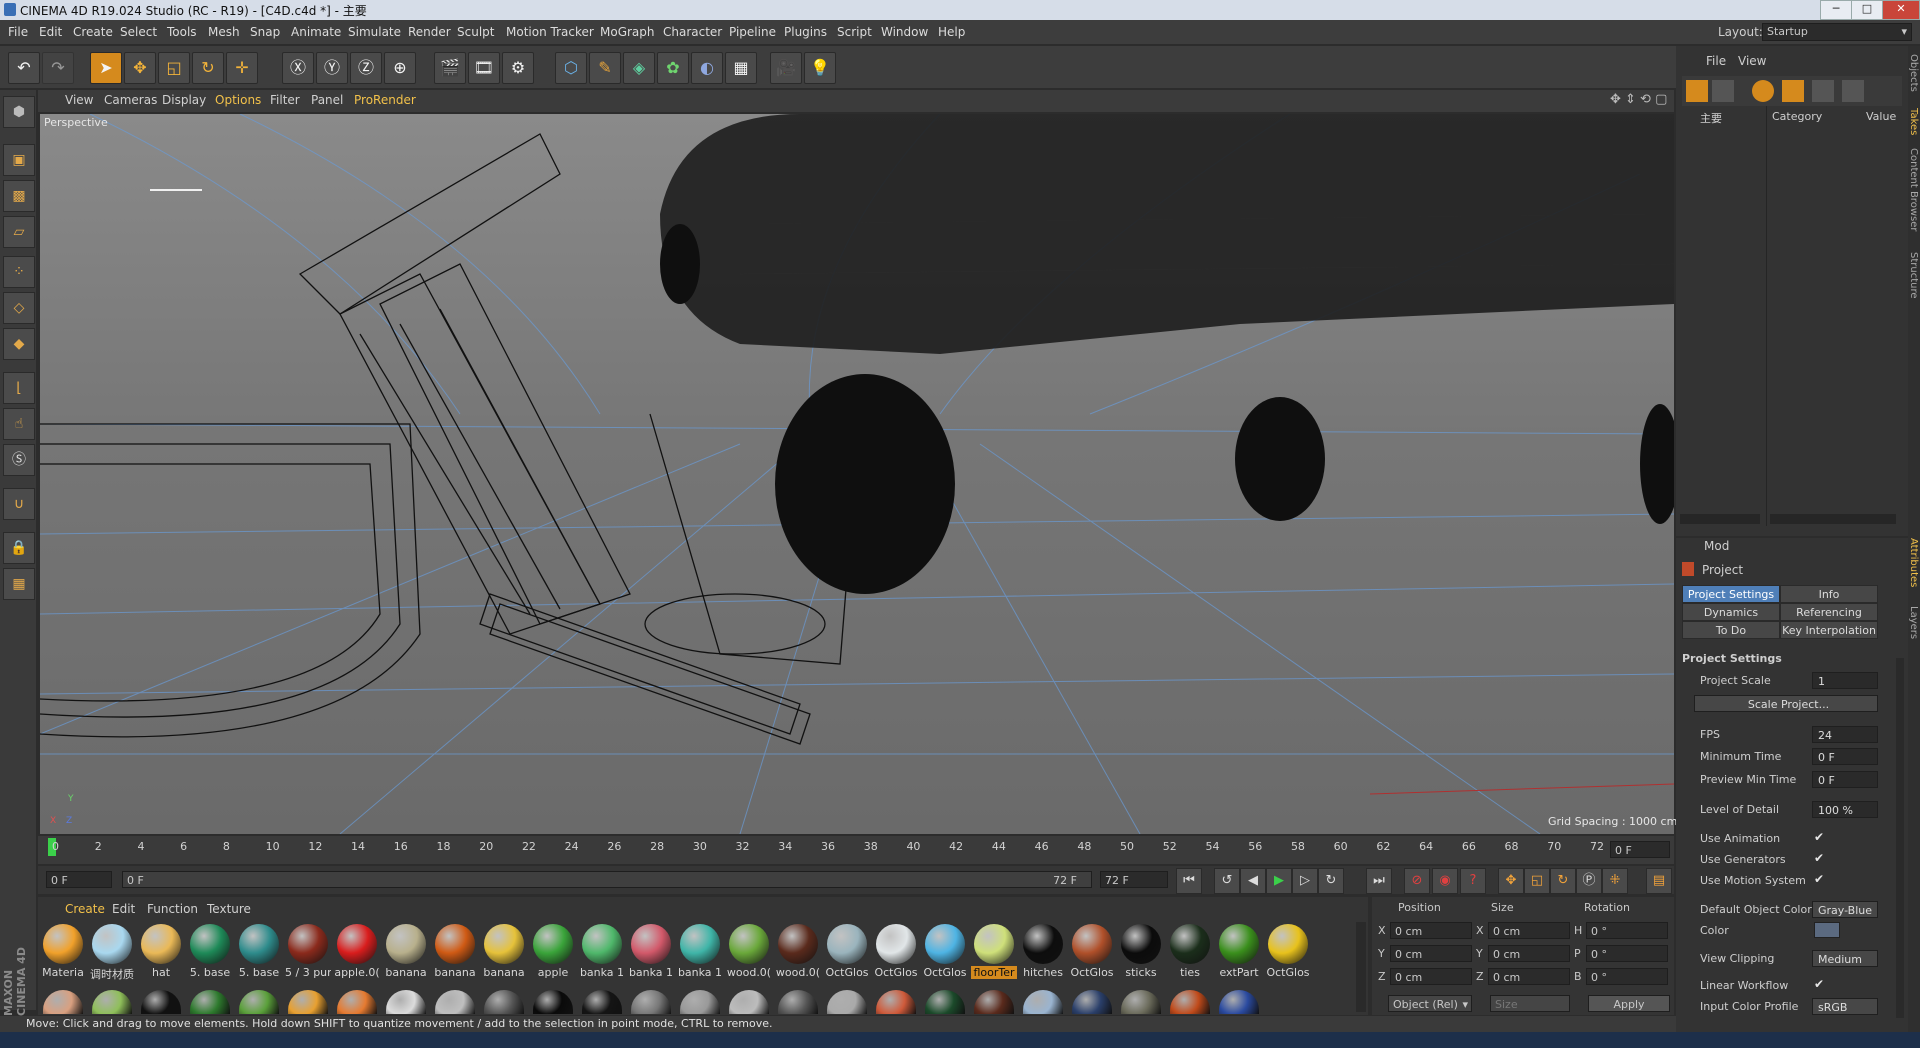 This screenshot has width=1920, height=1048. I want to click on auto-take-icon, so click(1763, 91).